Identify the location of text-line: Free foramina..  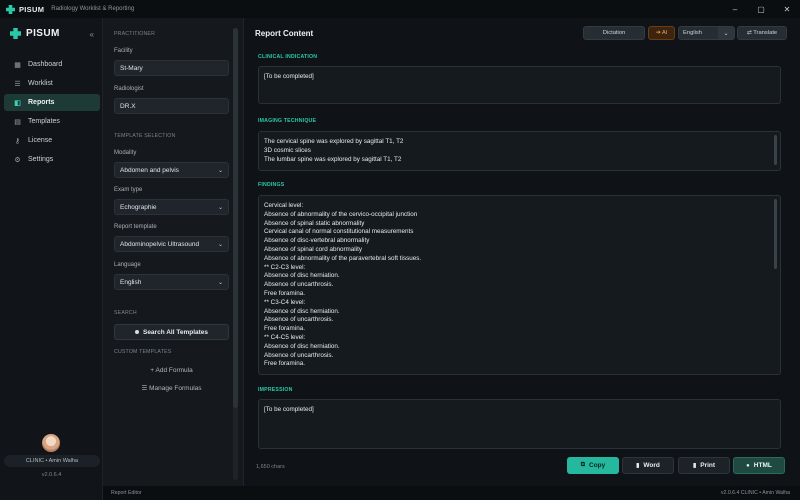
(284, 293).